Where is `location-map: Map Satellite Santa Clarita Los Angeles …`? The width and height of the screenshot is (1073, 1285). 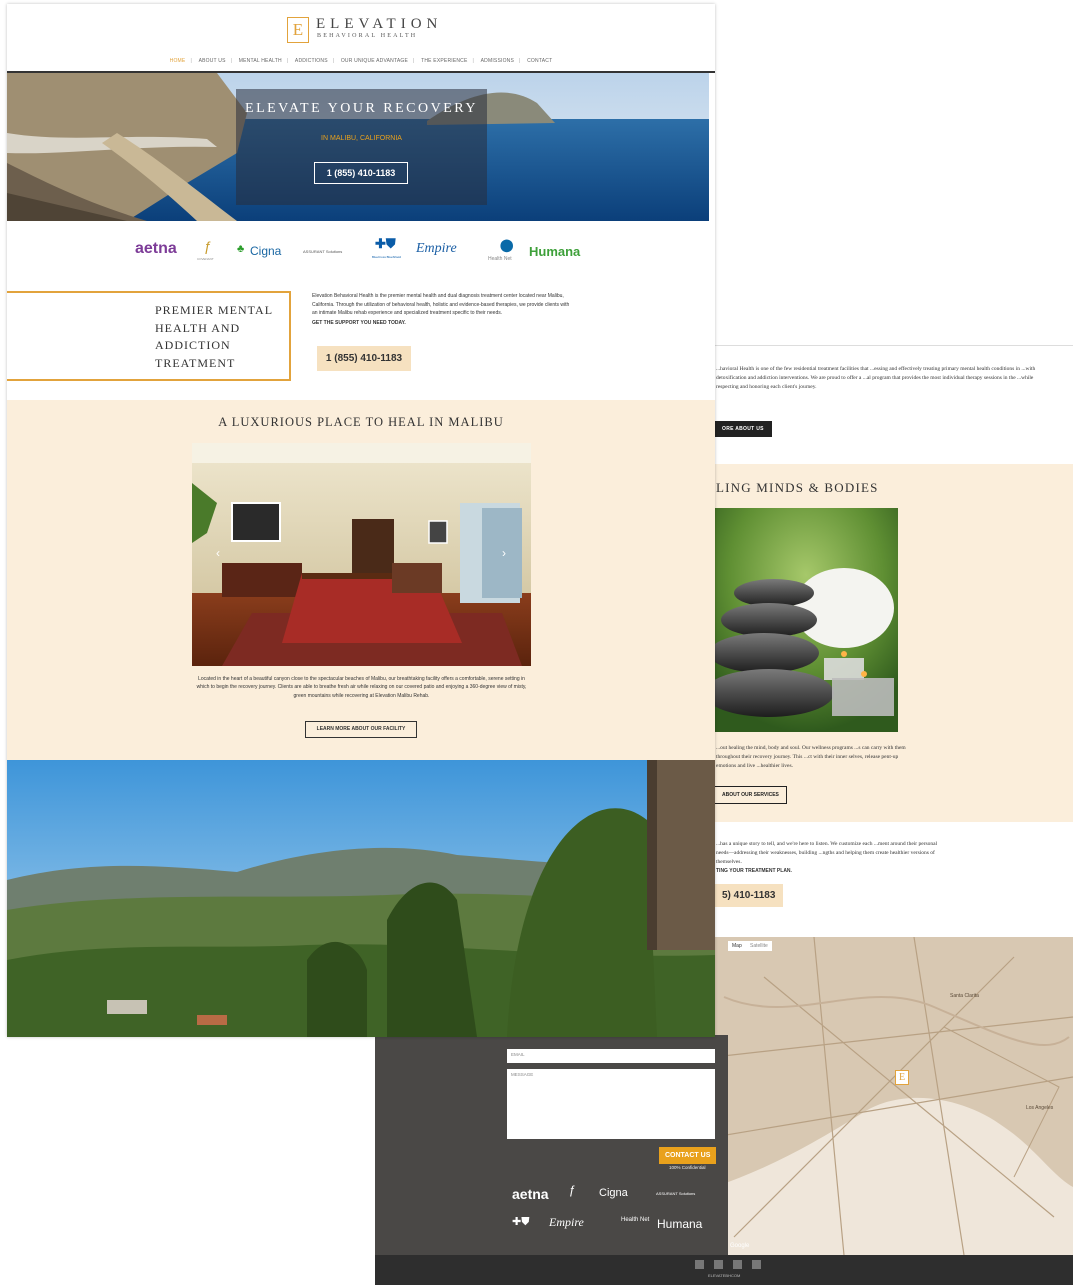 location-map: Map Satellite Santa Clarita Los Angeles … is located at coordinates (893, 1096).